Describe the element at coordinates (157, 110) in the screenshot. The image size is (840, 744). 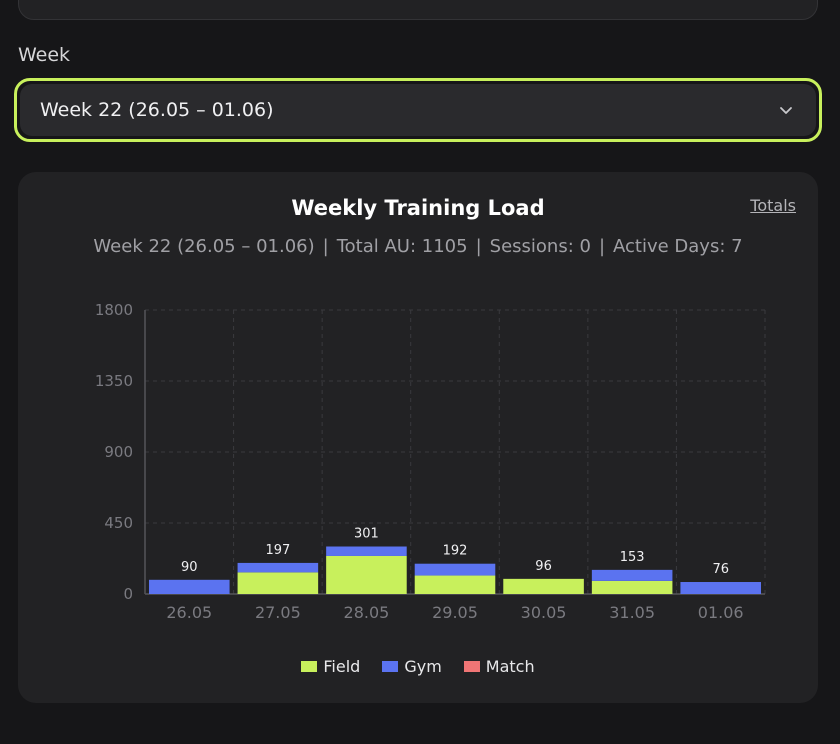
I see `week-select-value: Week 22 (26.05 – 01.06)` at that location.